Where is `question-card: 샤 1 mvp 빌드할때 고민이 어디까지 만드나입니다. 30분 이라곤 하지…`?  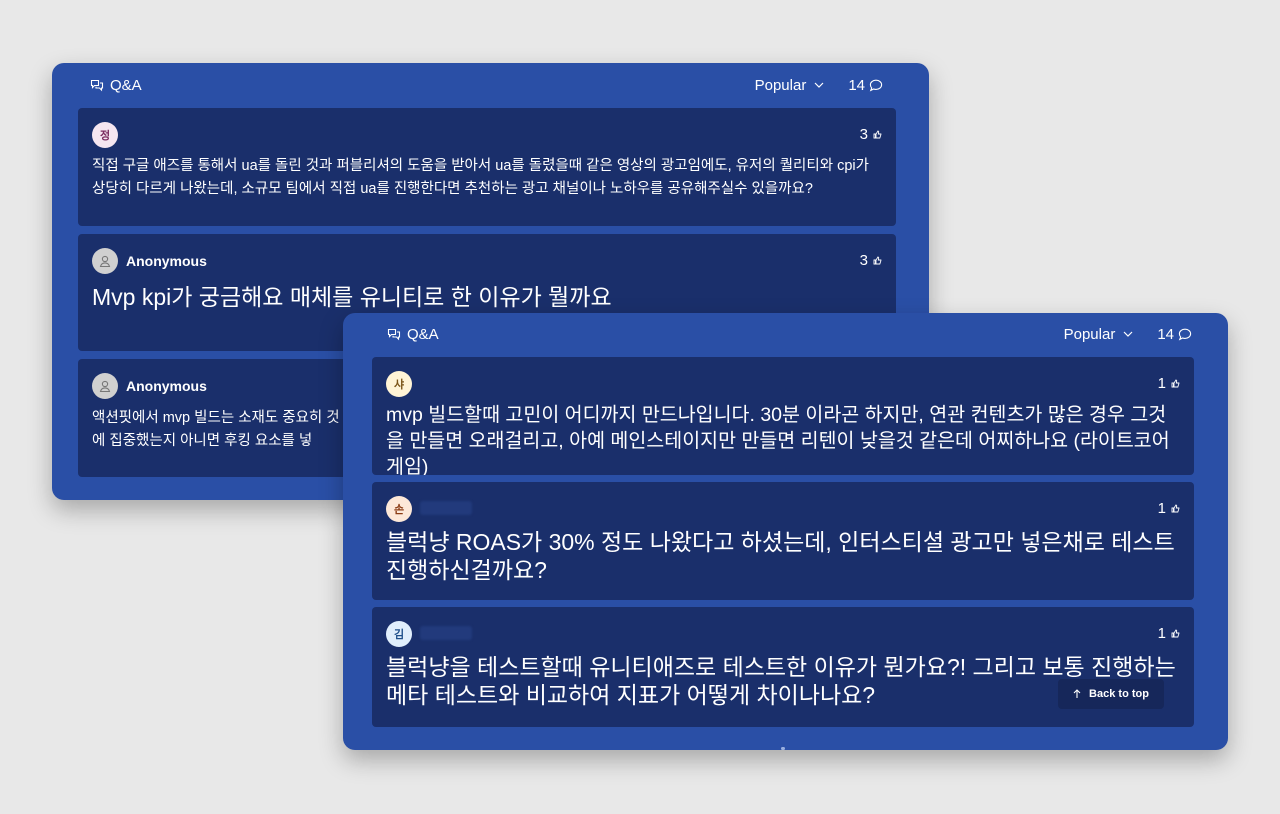 question-card: 샤 1 mvp 빌드할때 고민이 어디까지 만드나입니다. 30분 이라곤 하지… is located at coordinates (783, 416).